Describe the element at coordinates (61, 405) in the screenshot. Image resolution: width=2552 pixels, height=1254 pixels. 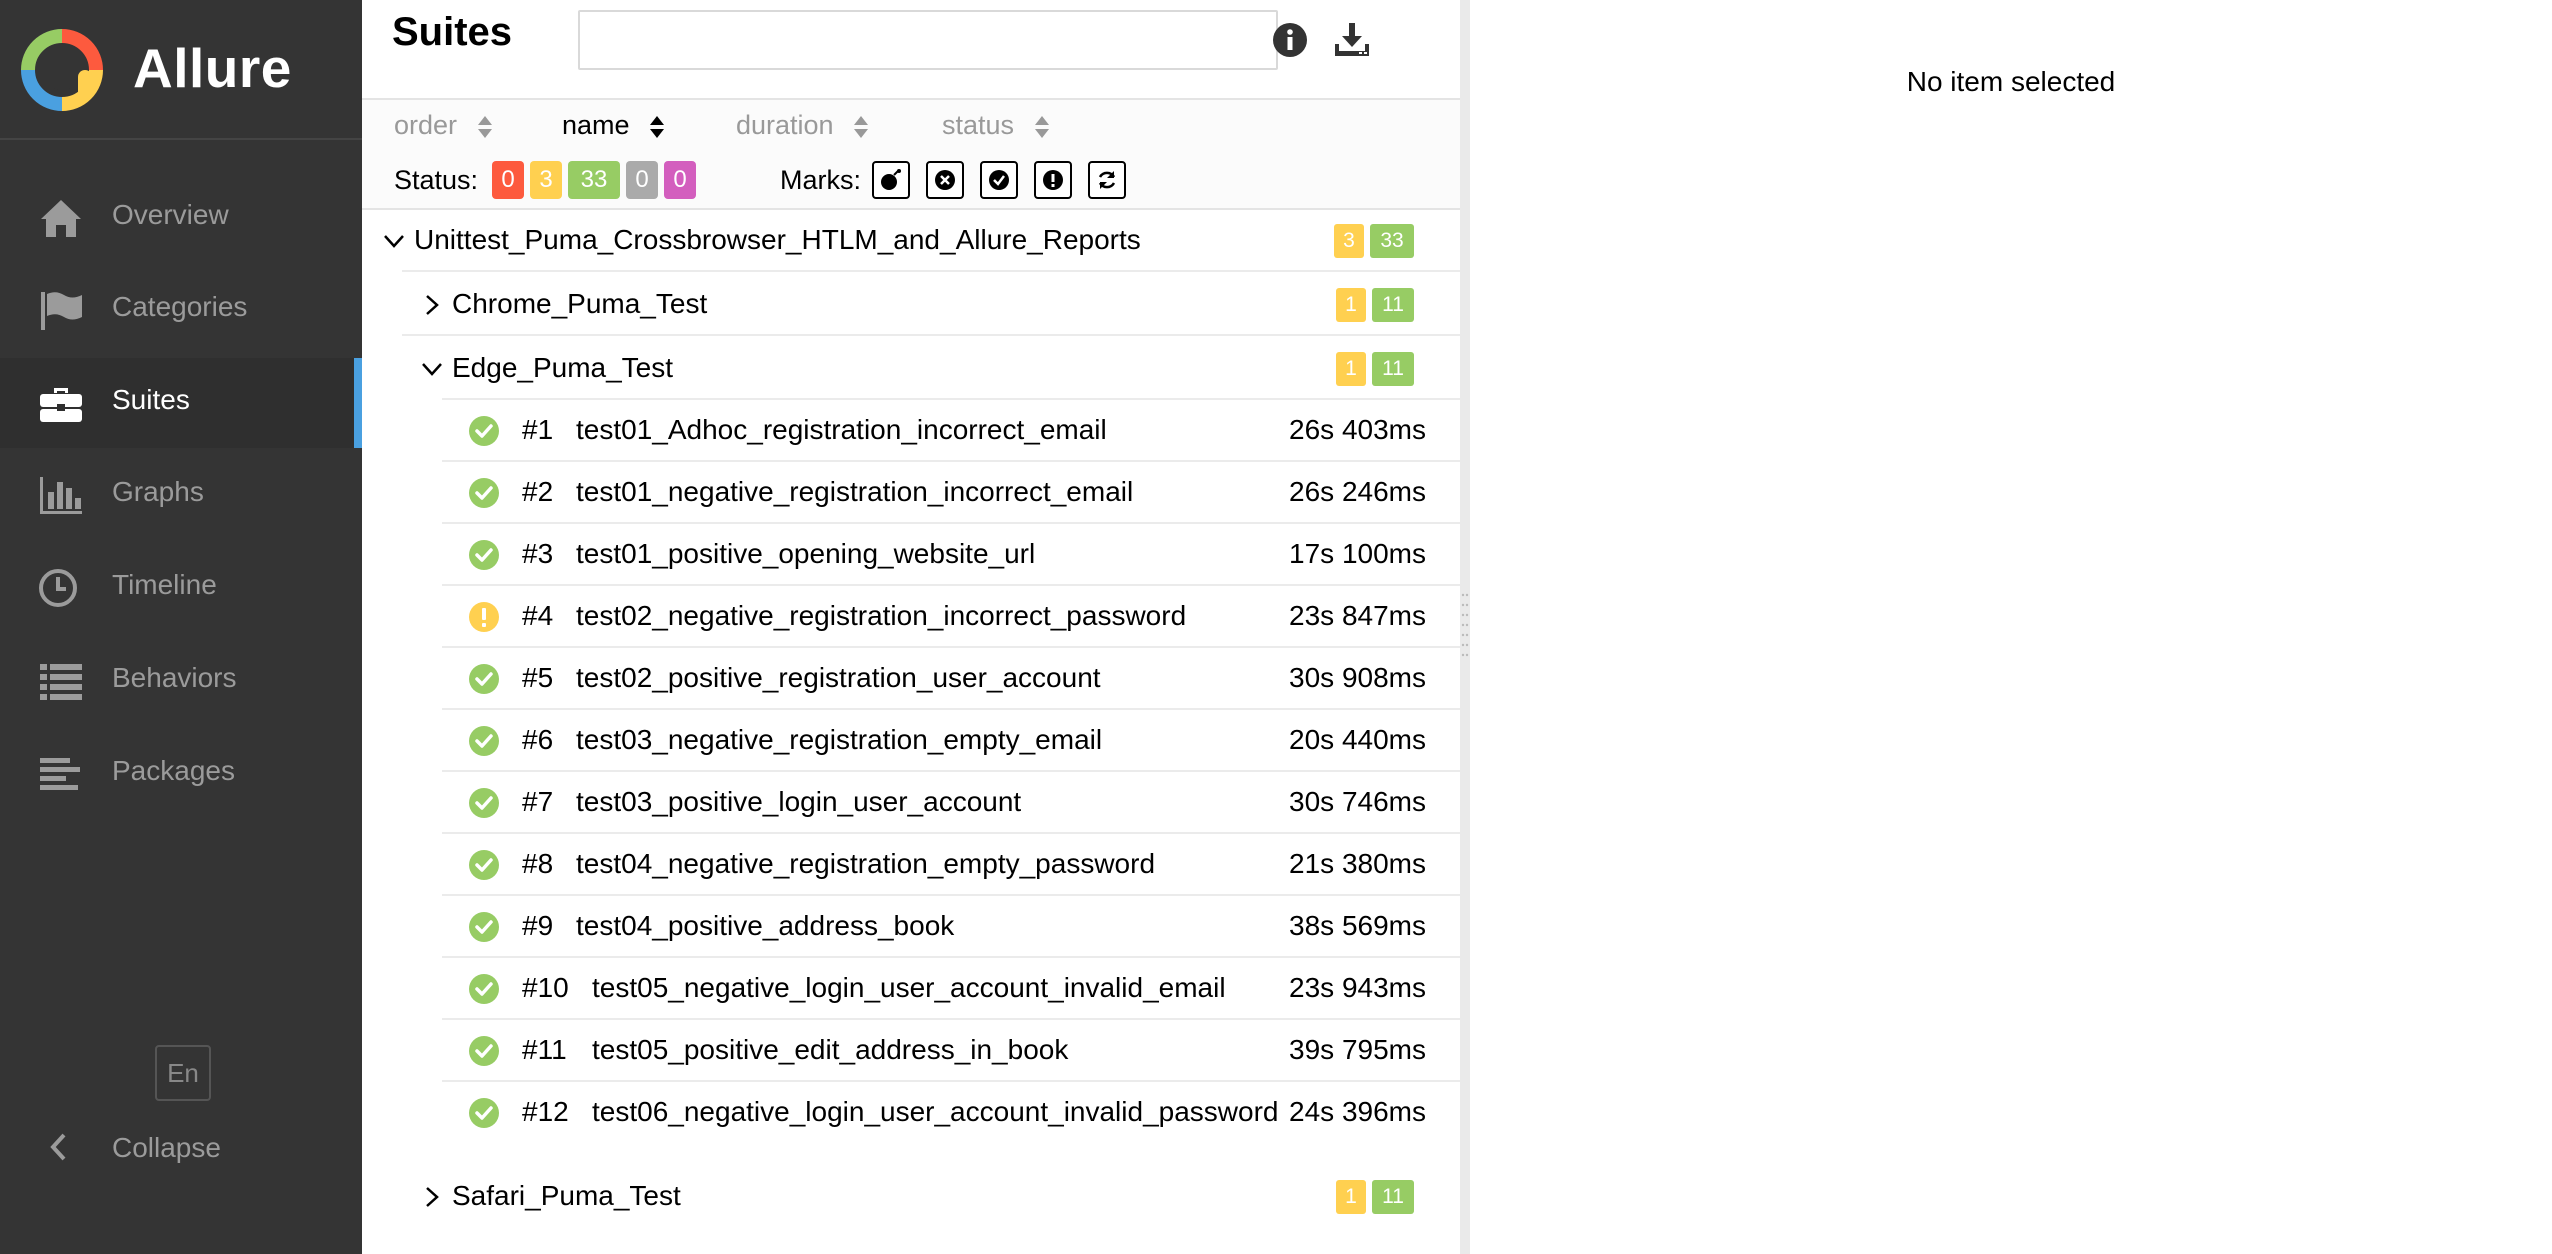
I see `briefcase-icon` at that location.